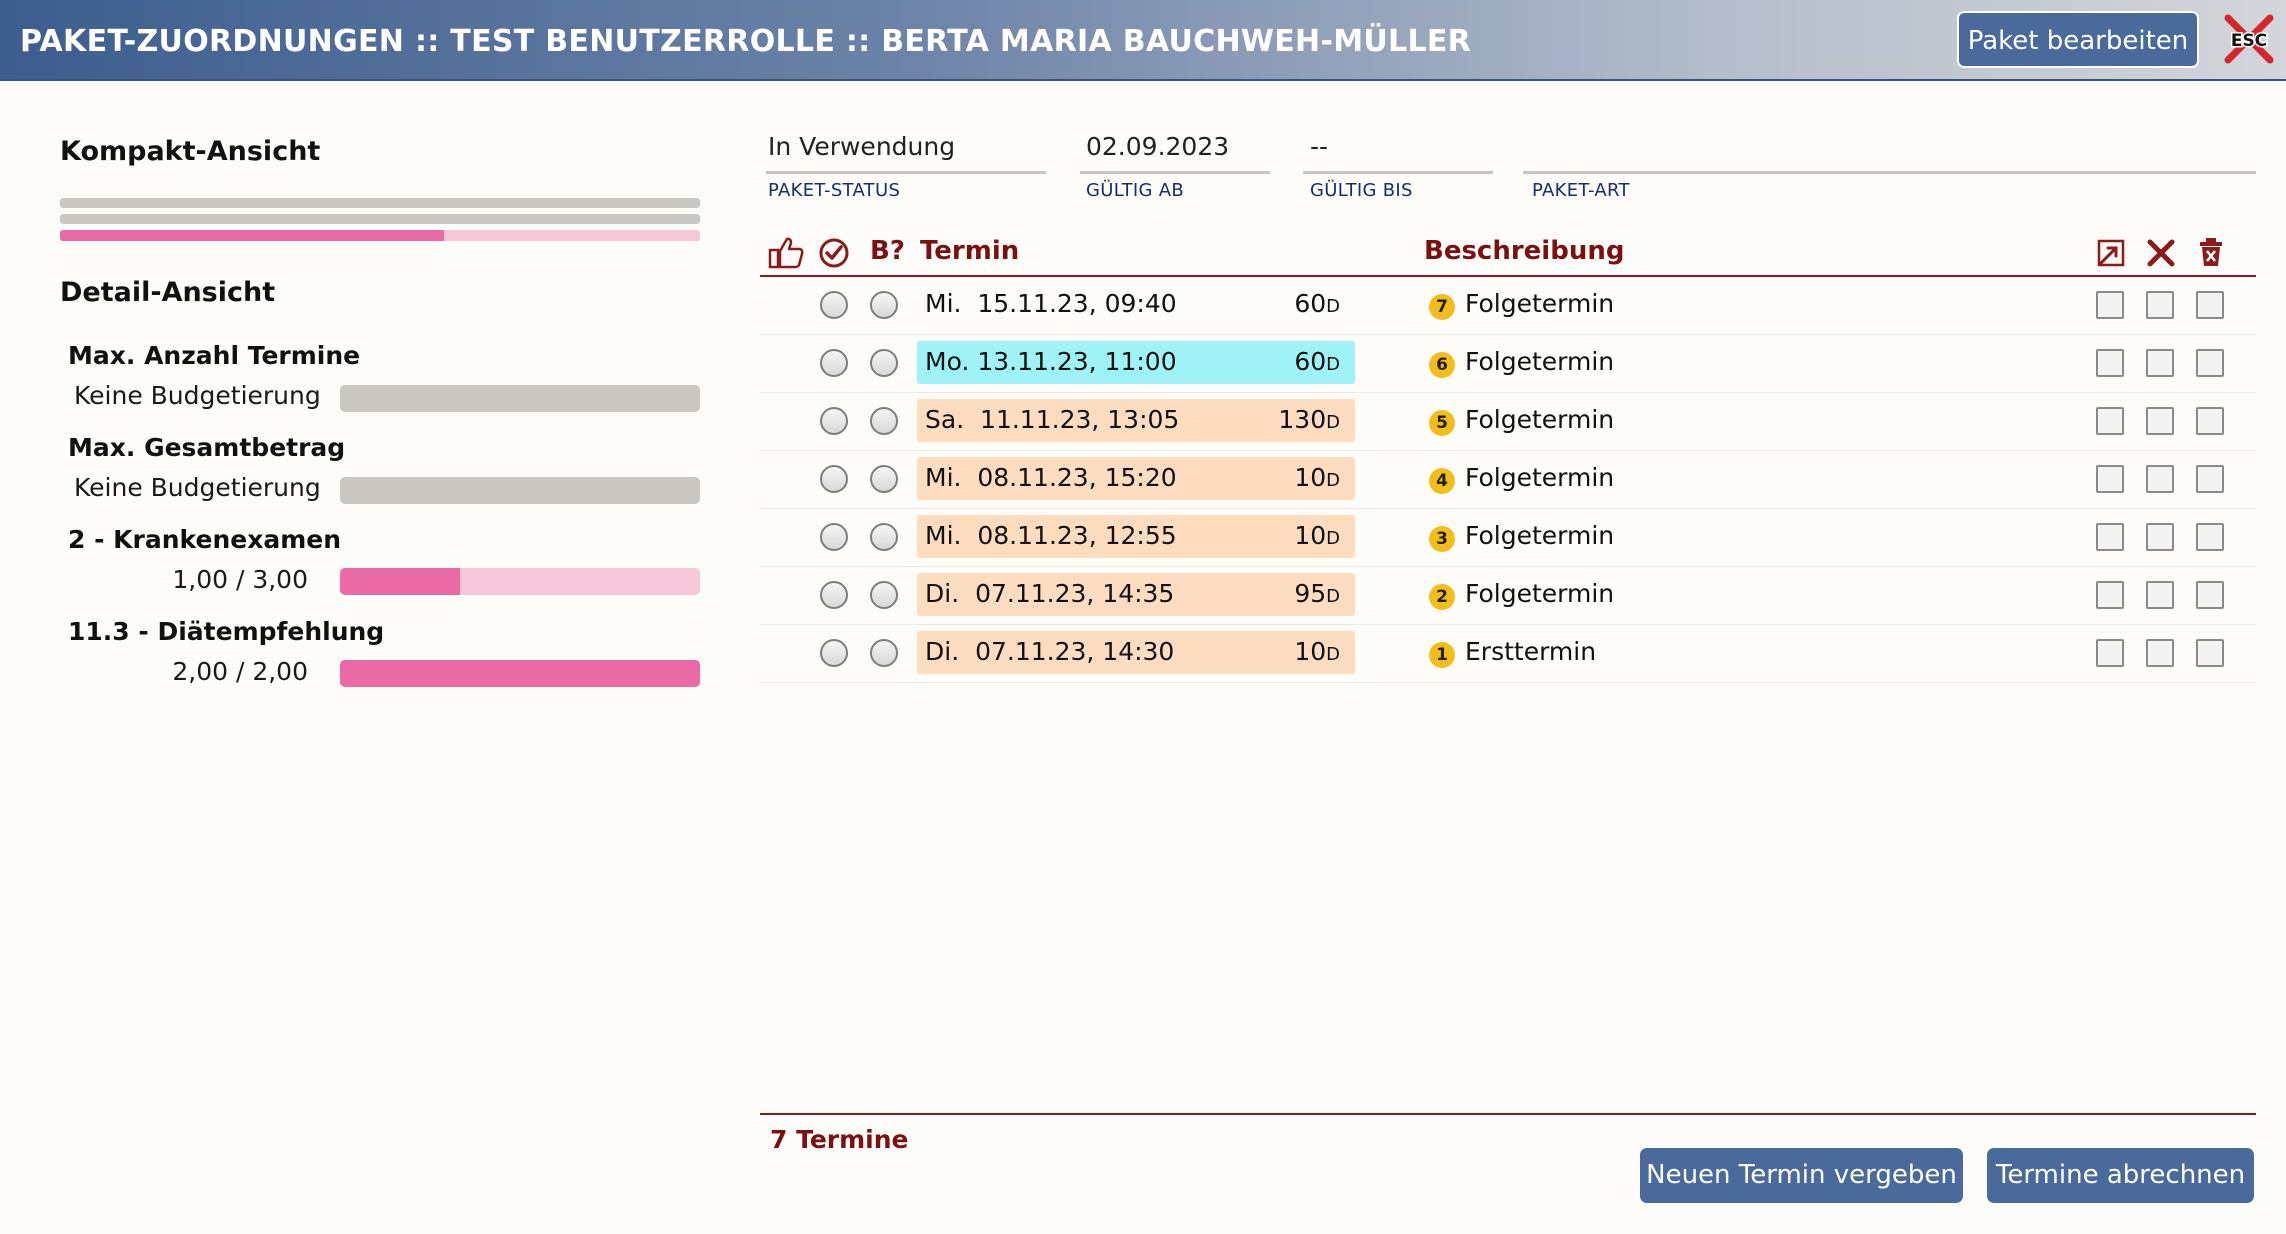 This screenshot has height=1234, width=2286. I want to click on table-row: Mi. 15.11.23, 09:40 60D 7 Folgetermin, so click(1508, 306).